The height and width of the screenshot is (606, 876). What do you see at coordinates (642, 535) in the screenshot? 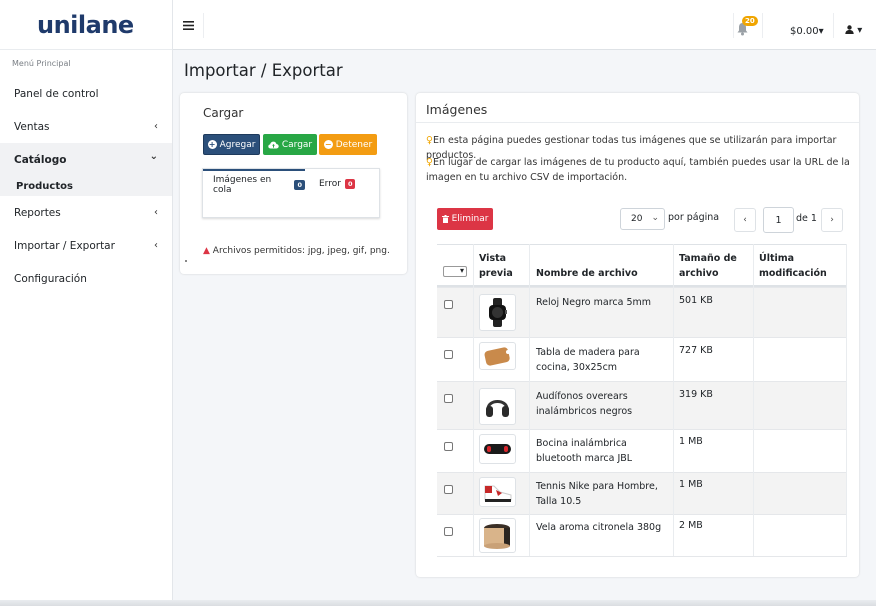
I see `table-row: Vela aroma citronela 380g 2 MB` at bounding box center [642, 535].